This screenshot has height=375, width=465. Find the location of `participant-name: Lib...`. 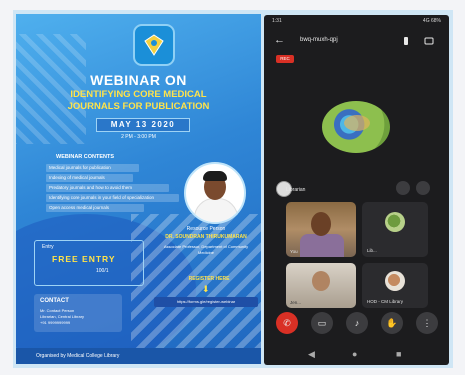

participant-name: Lib... is located at coordinates (372, 250).